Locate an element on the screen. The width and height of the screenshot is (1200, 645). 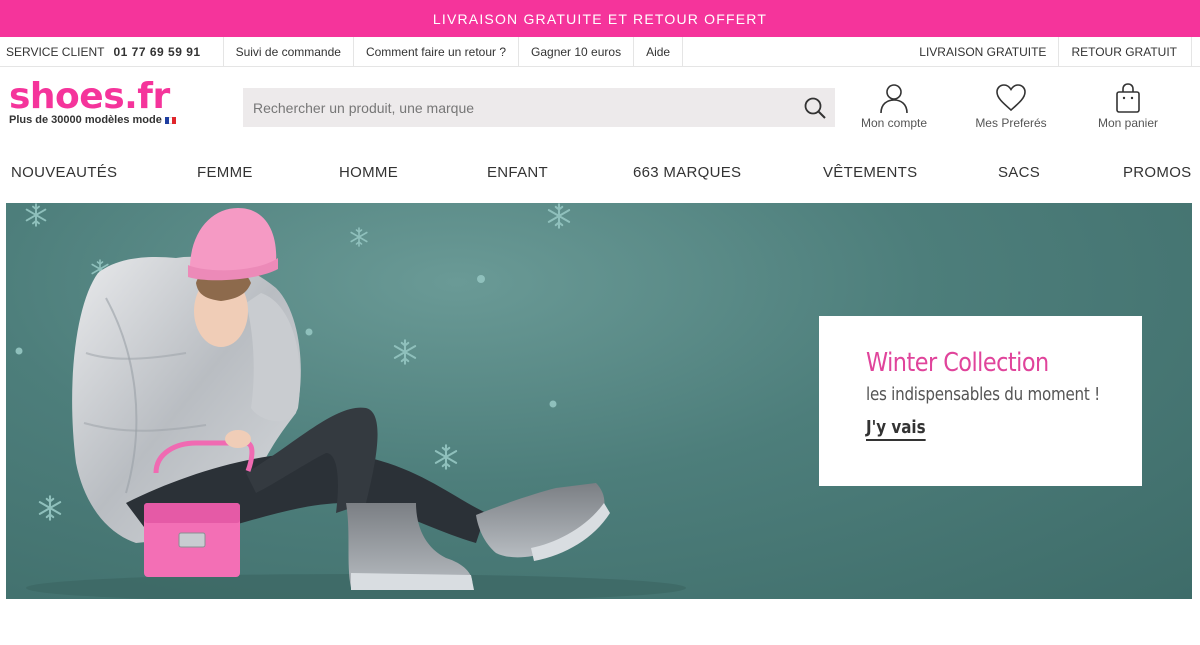
customer-service-label: SERVICE CLIENT is located at coordinates (55, 51).